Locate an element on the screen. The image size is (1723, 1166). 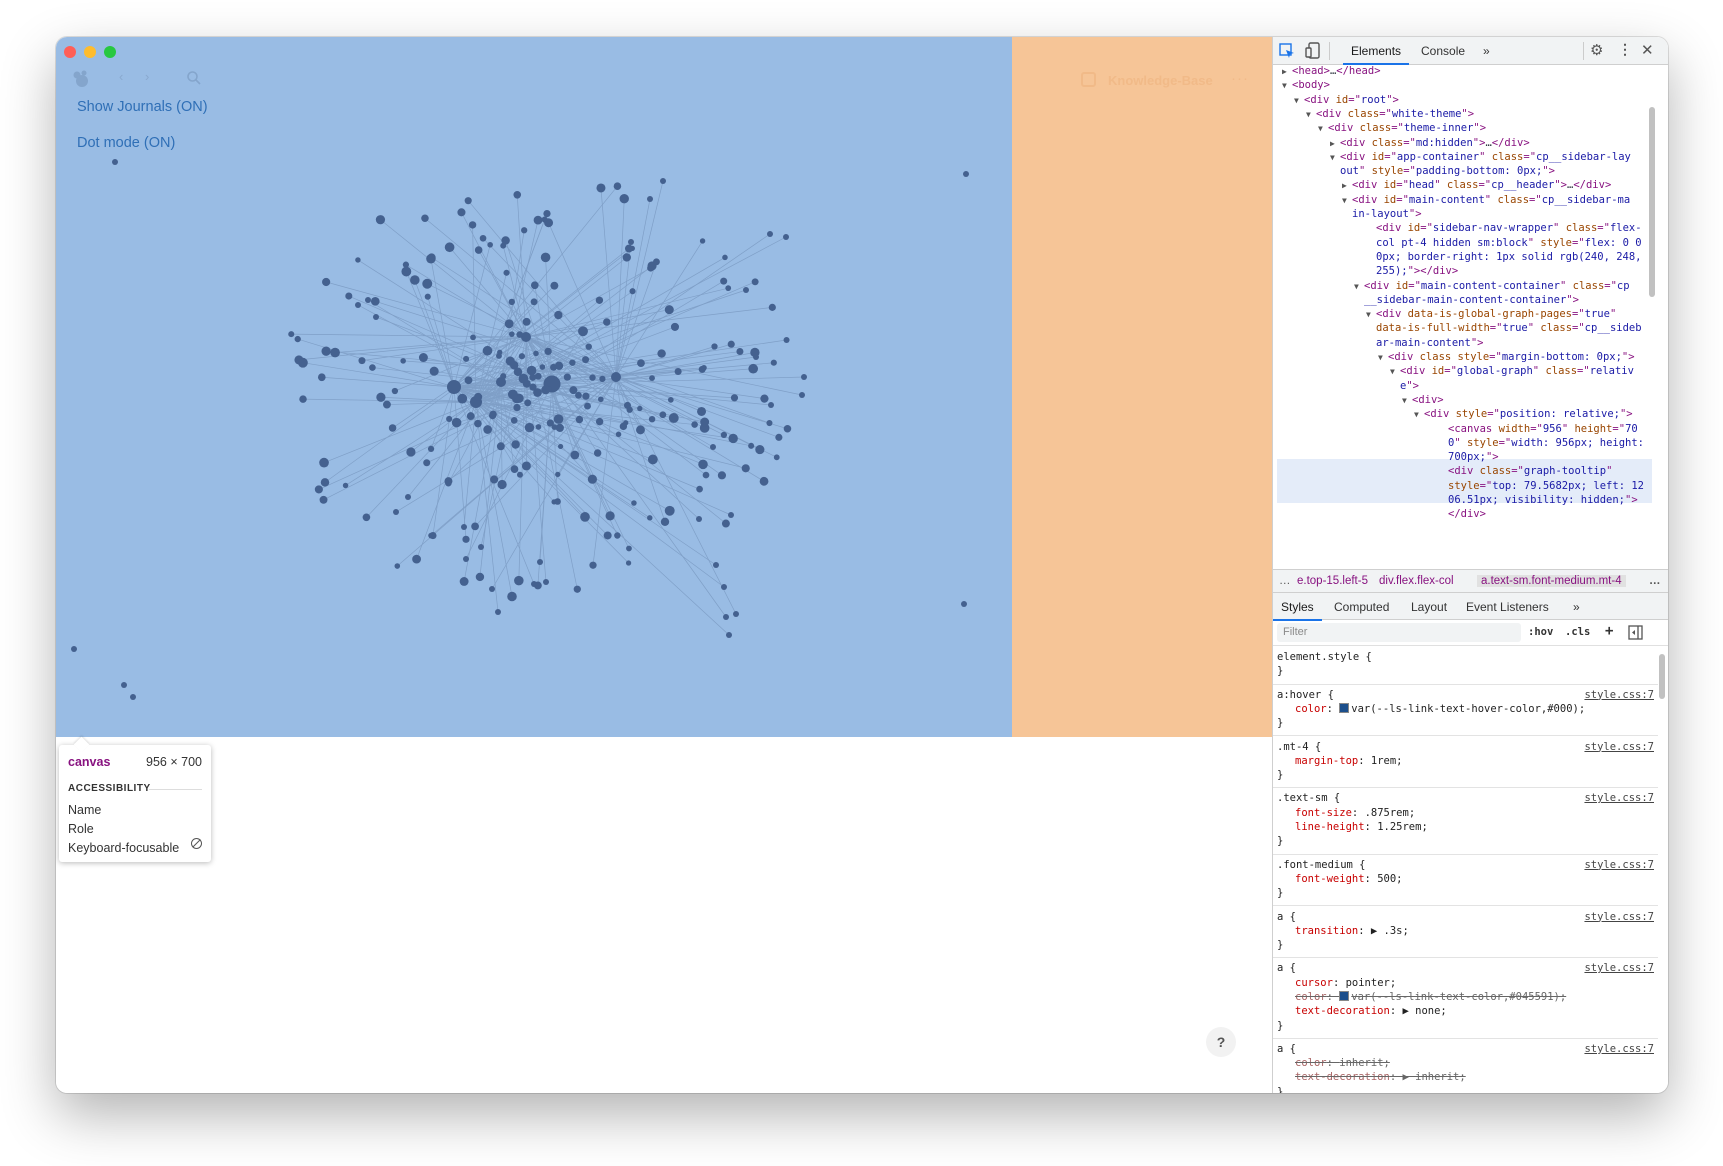
more-style-tabs-icon: » is located at coordinates (1576, 607).